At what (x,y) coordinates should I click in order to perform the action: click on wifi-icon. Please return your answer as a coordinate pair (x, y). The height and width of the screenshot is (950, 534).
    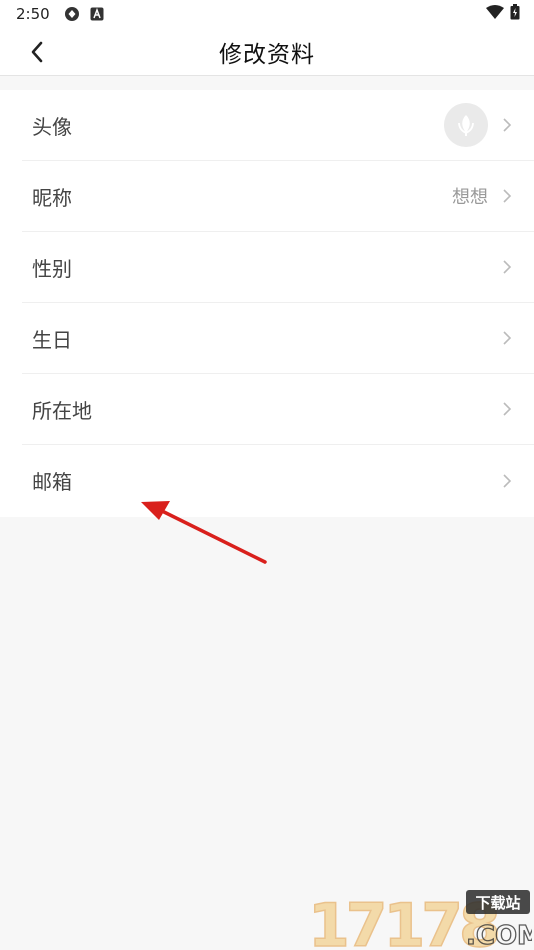
    Looking at the image, I should click on (495, 14).